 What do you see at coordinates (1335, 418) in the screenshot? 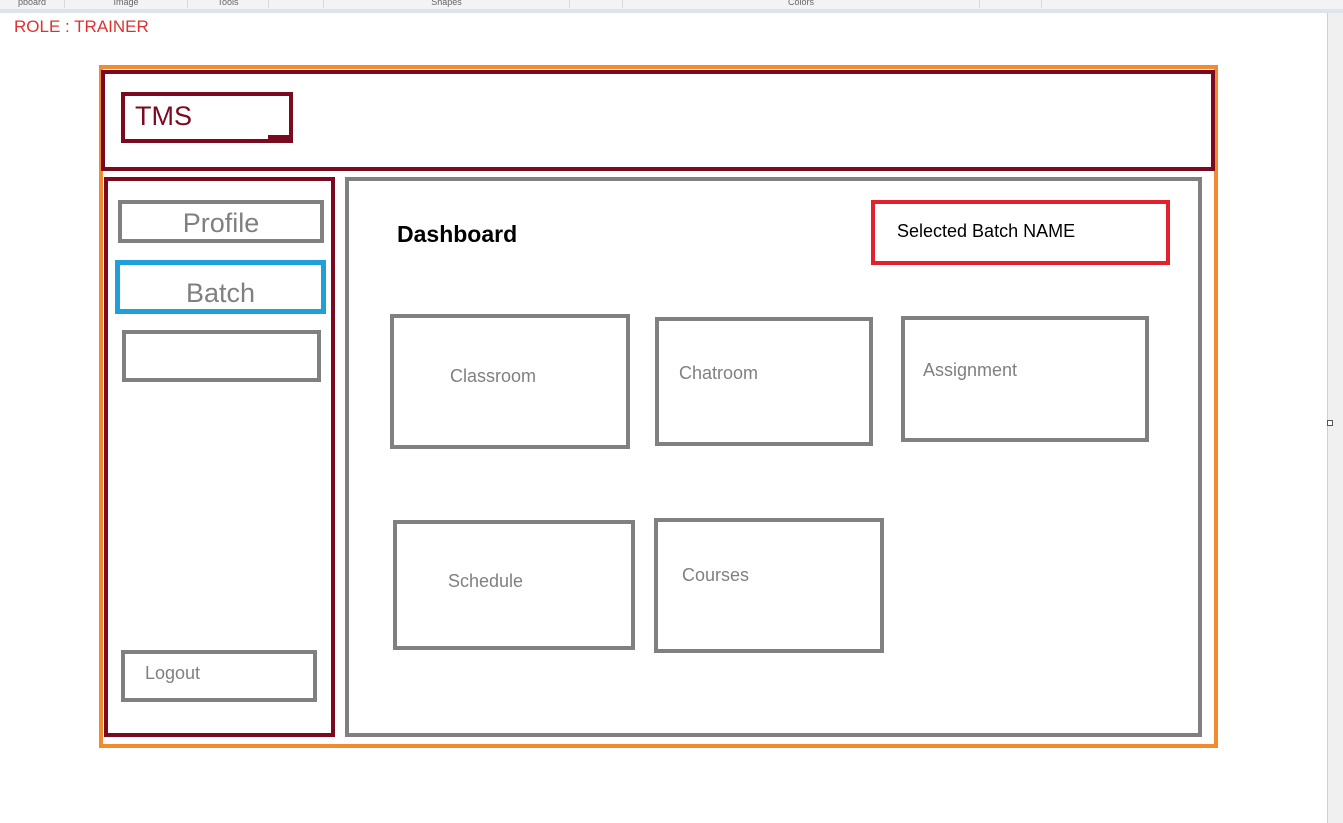
I see `canvas-scroll-edge` at bounding box center [1335, 418].